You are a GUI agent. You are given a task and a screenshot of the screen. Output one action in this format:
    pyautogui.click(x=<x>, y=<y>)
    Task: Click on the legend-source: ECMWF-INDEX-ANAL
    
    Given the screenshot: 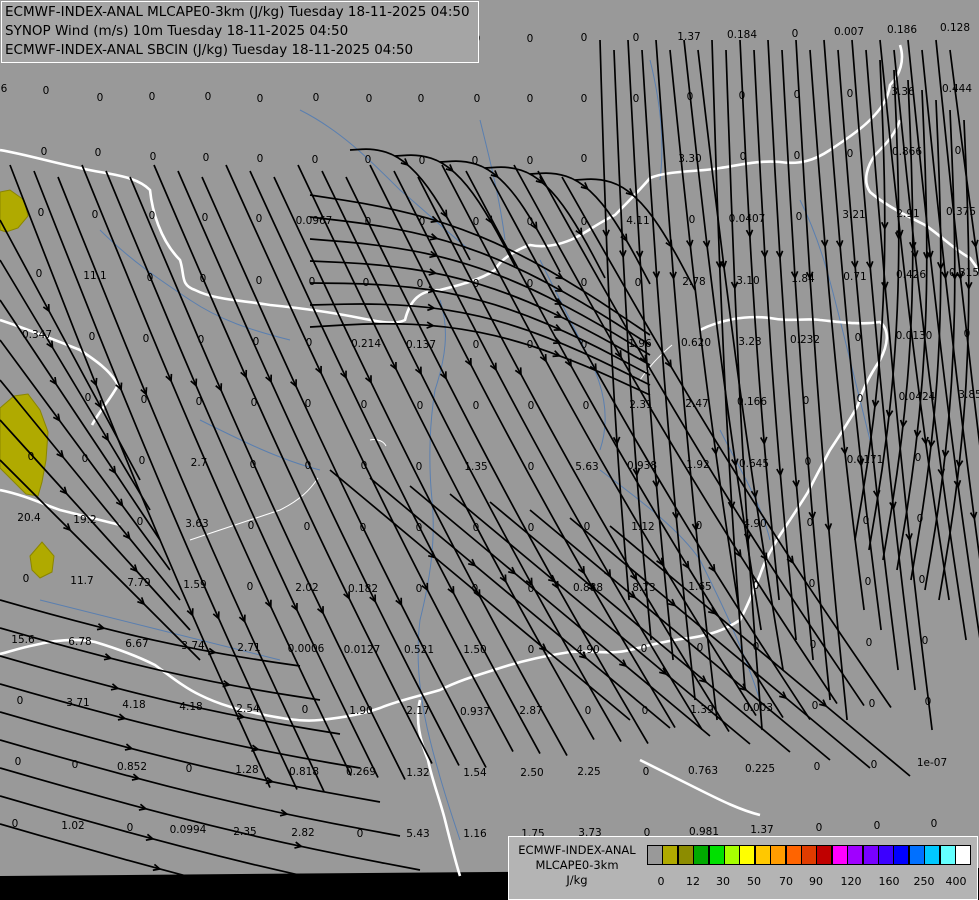 What is the action you would take?
    pyautogui.click(x=577, y=850)
    